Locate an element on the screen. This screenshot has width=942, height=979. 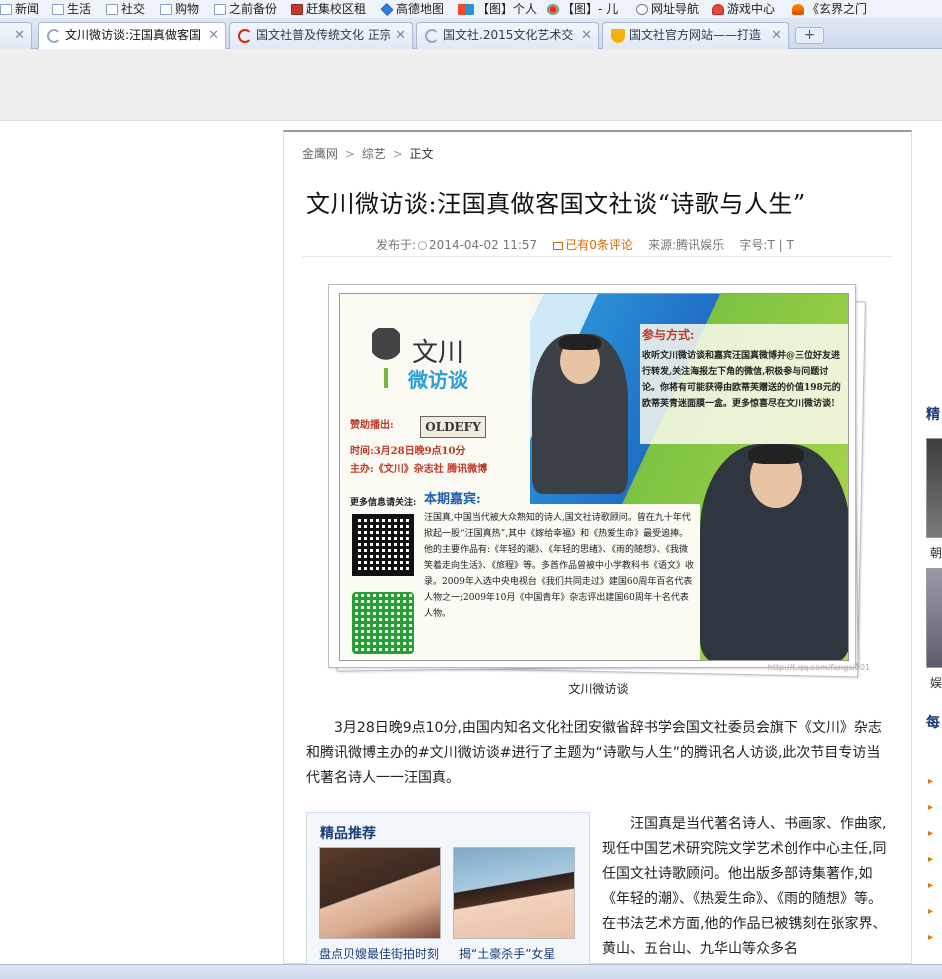
sidebar-caption: 娱 is located at coordinates (936, 682).